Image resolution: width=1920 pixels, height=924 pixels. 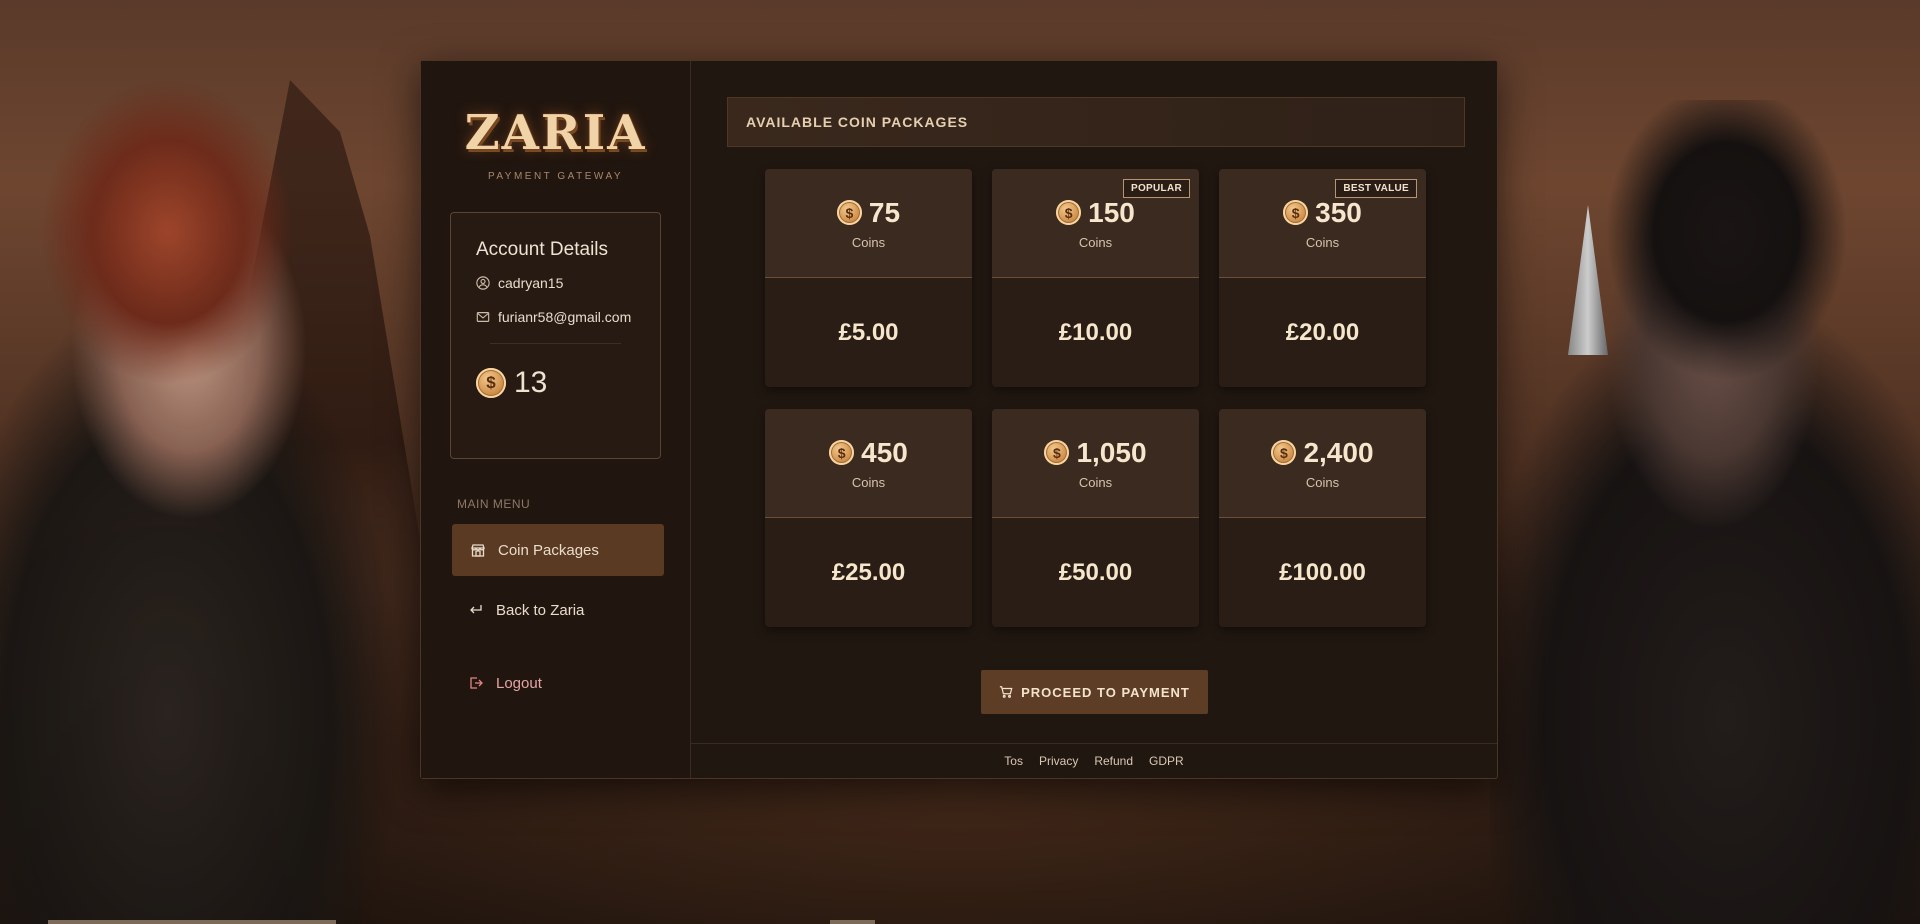 What do you see at coordinates (1111, 212) in the screenshot?
I see `package-amount: 150` at bounding box center [1111, 212].